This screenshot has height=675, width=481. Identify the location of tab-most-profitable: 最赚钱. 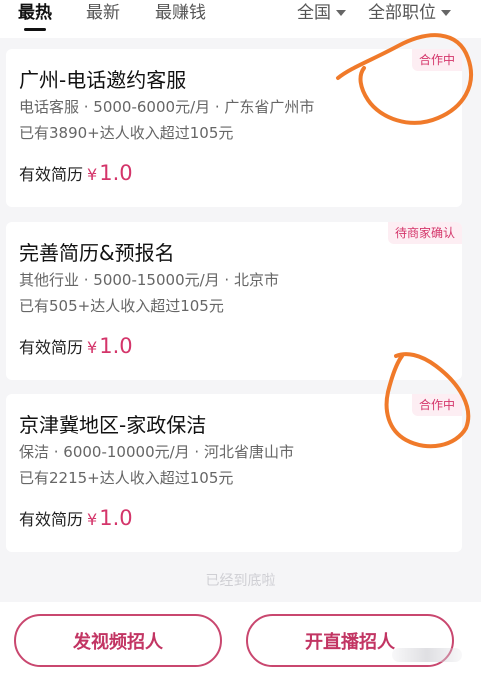
(180, 13).